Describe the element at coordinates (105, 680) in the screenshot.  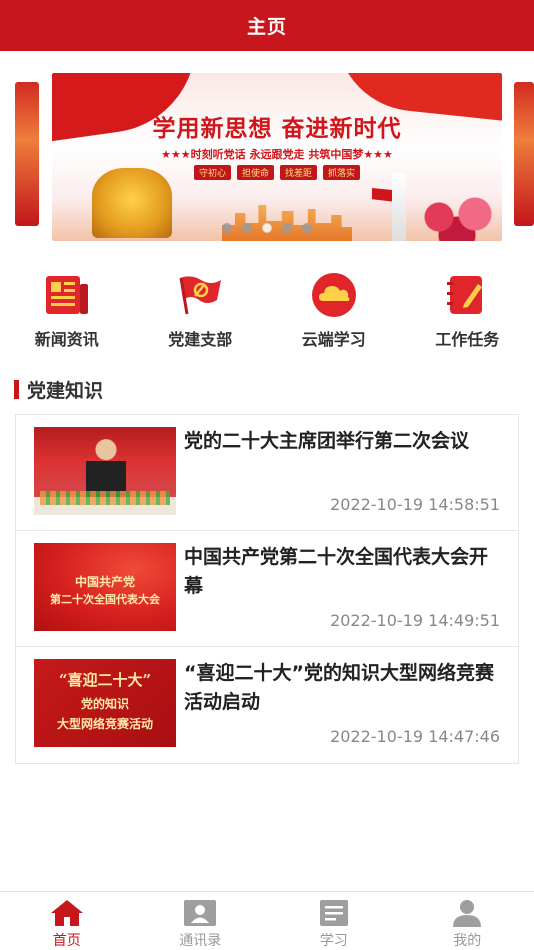
I see `thumb-caption: “喜迎二十大”` at that location.